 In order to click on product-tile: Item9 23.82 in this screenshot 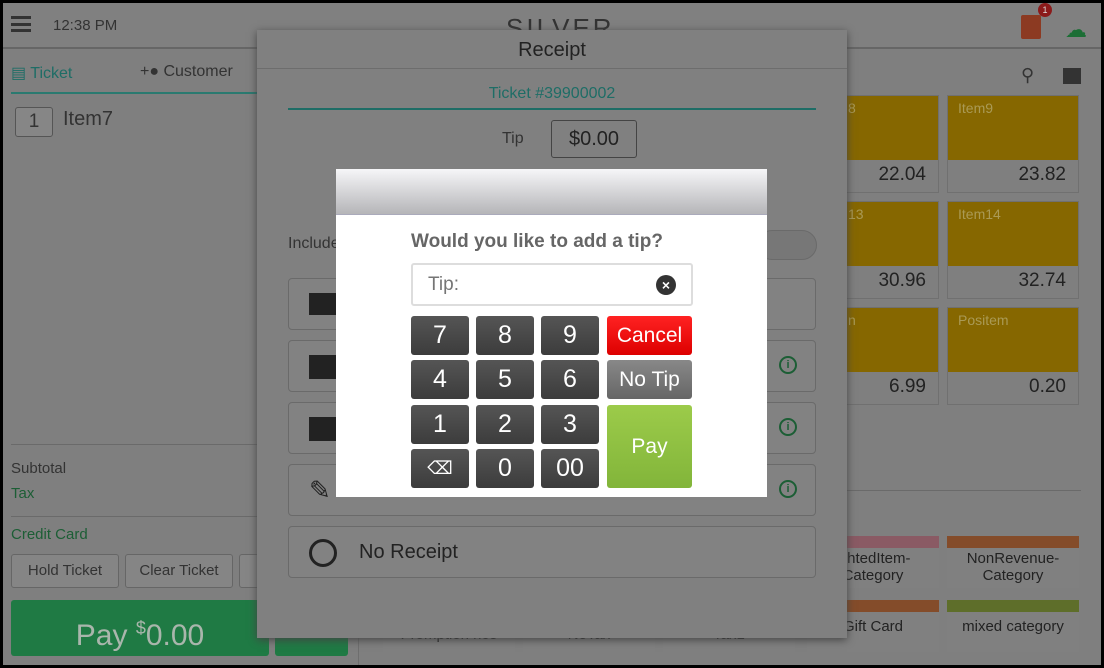, I will do `click(1013, 144)`.